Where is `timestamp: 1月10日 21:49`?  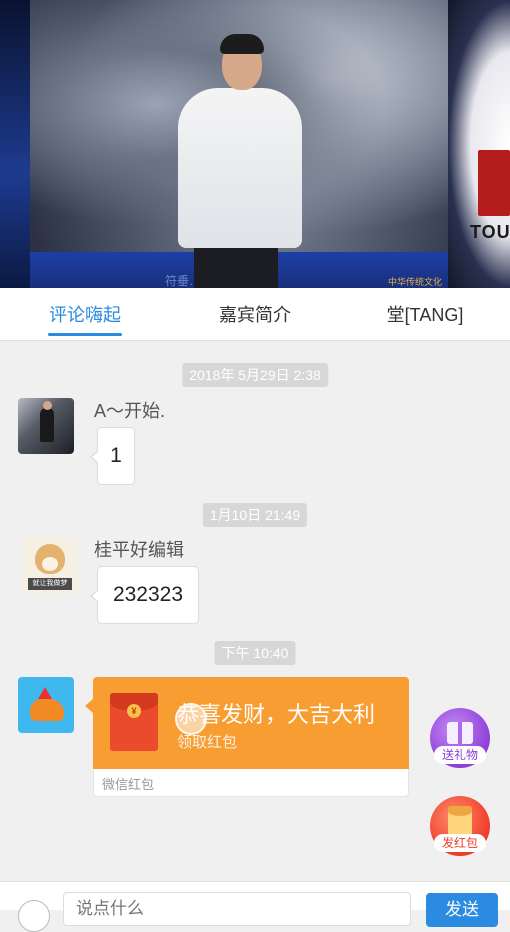
timestamp: 1月10日 21:49 is located at coordinates (255, 515).